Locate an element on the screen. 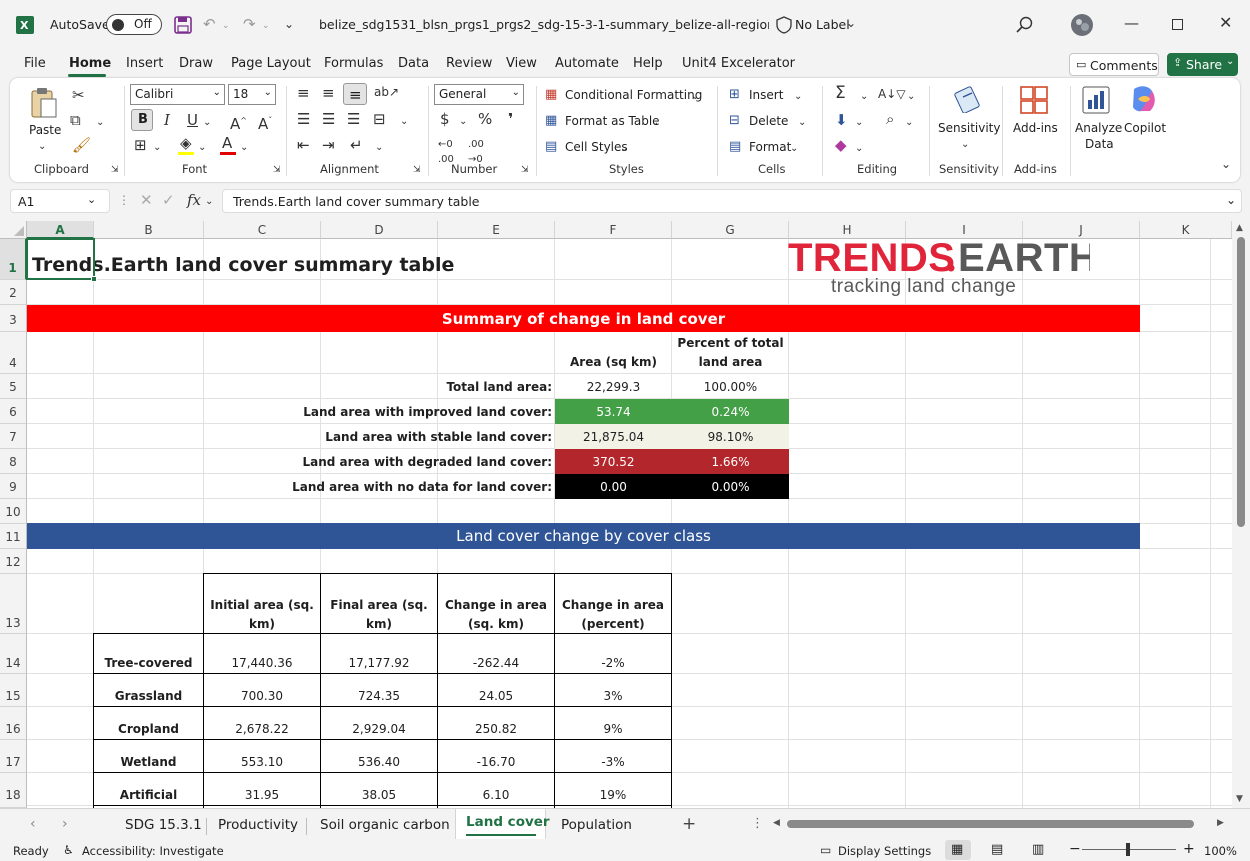 This screenshot has width=1250, height=861. row-header-4: 4 is located at coordinates (13, 353).